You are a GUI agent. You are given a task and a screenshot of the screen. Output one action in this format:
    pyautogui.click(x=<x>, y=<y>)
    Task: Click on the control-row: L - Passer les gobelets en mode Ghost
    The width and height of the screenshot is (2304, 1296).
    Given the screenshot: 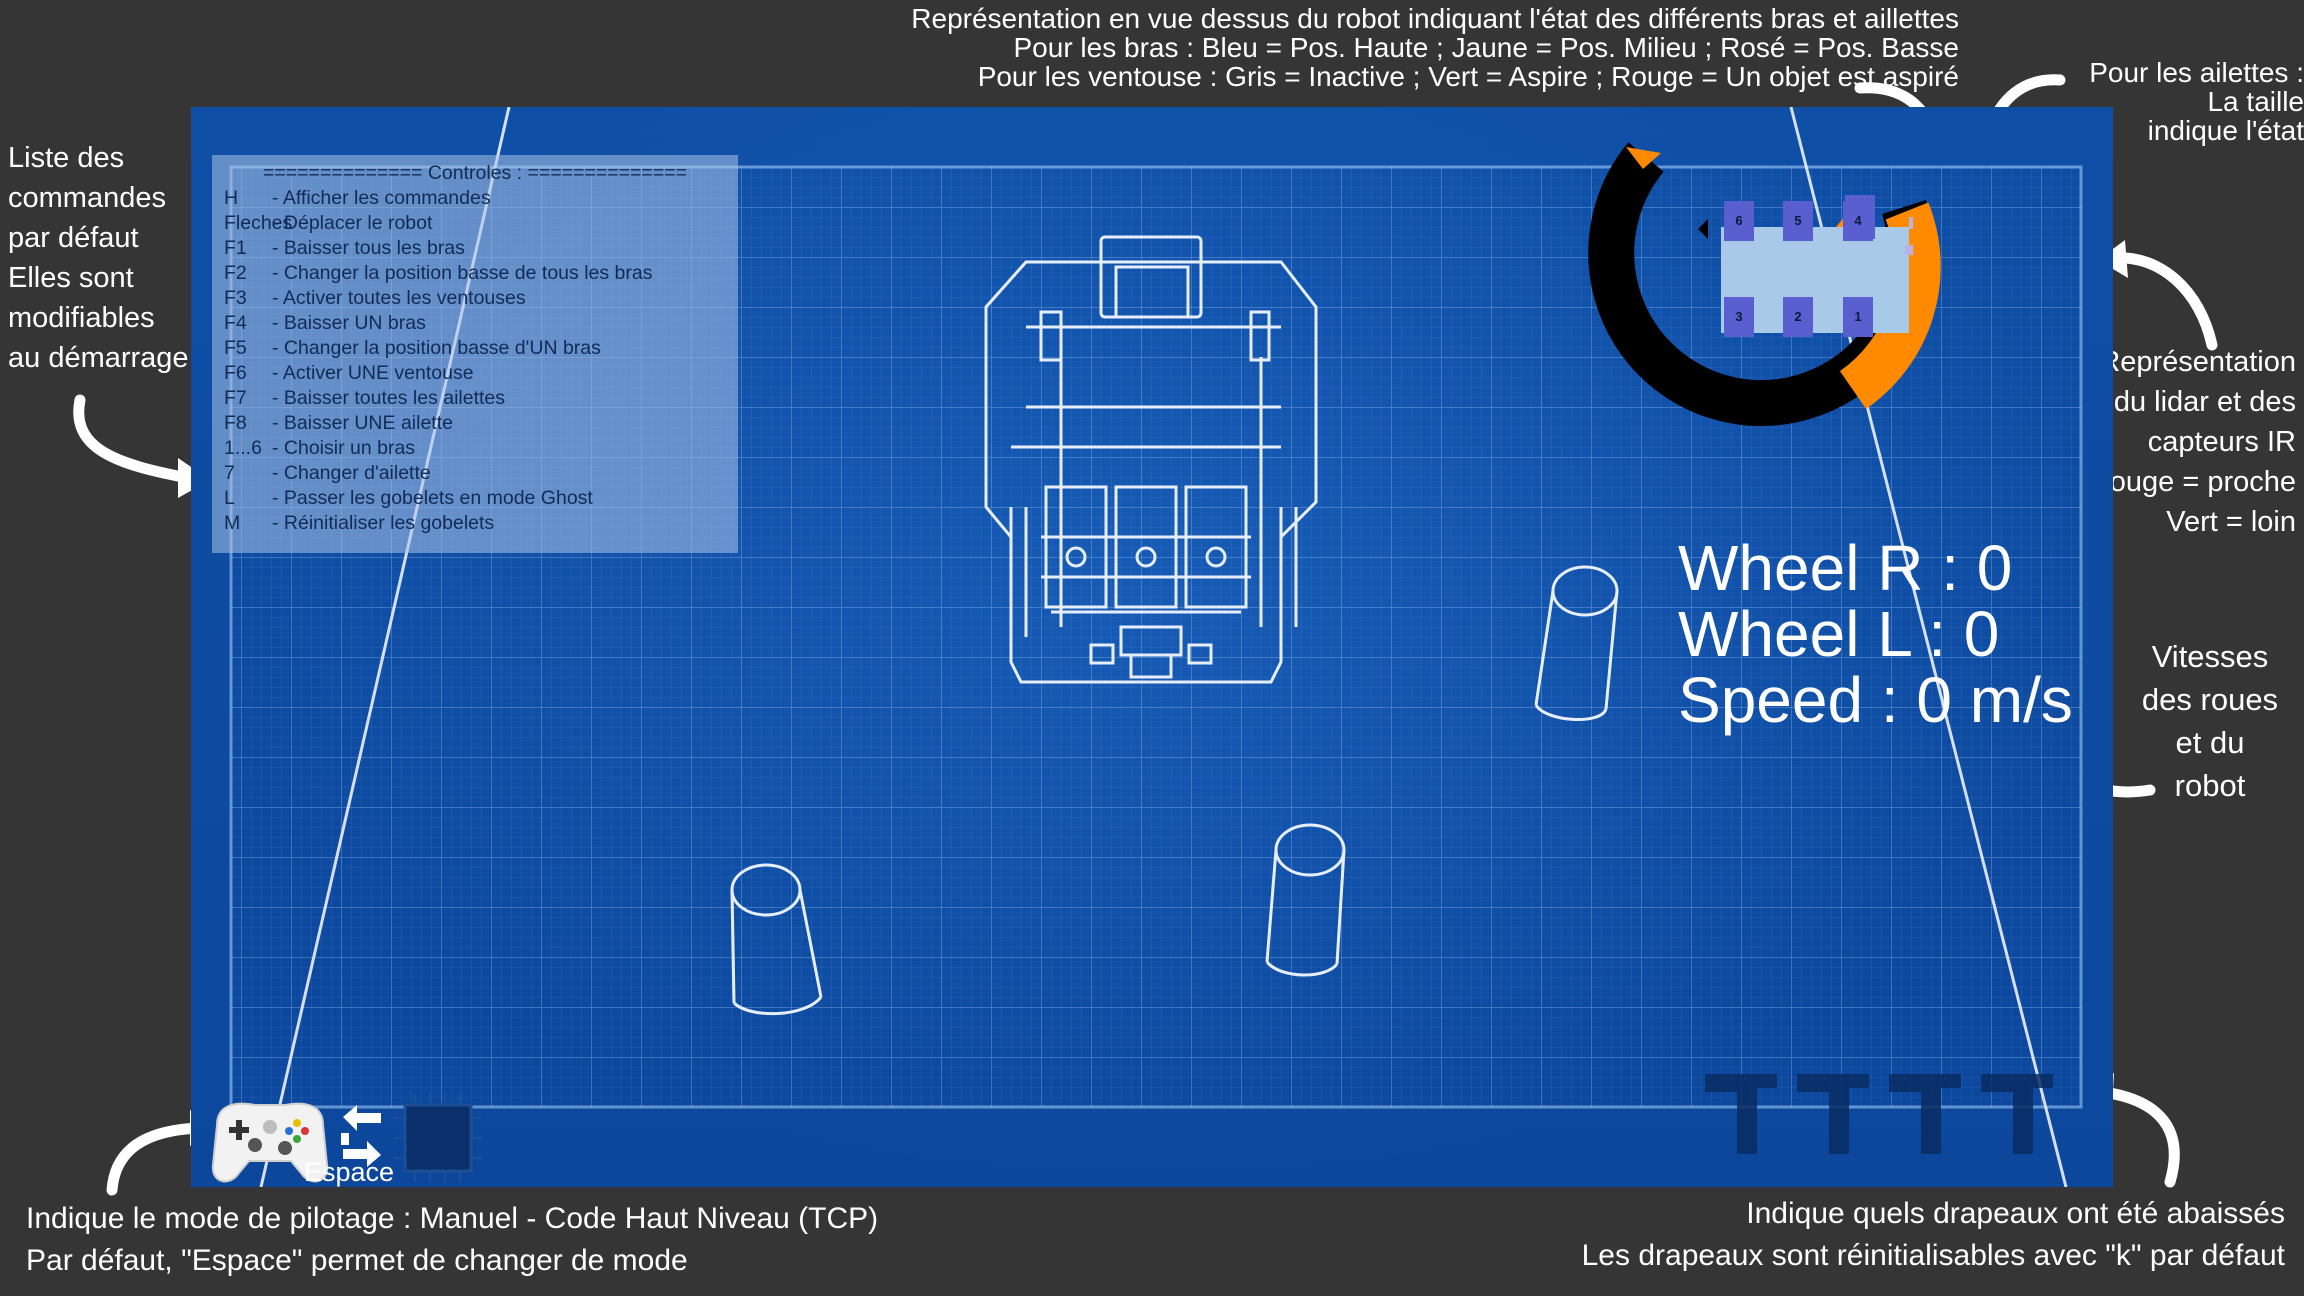 What is the action you would take?
    pyautogui.click(x=475, y=498)
    